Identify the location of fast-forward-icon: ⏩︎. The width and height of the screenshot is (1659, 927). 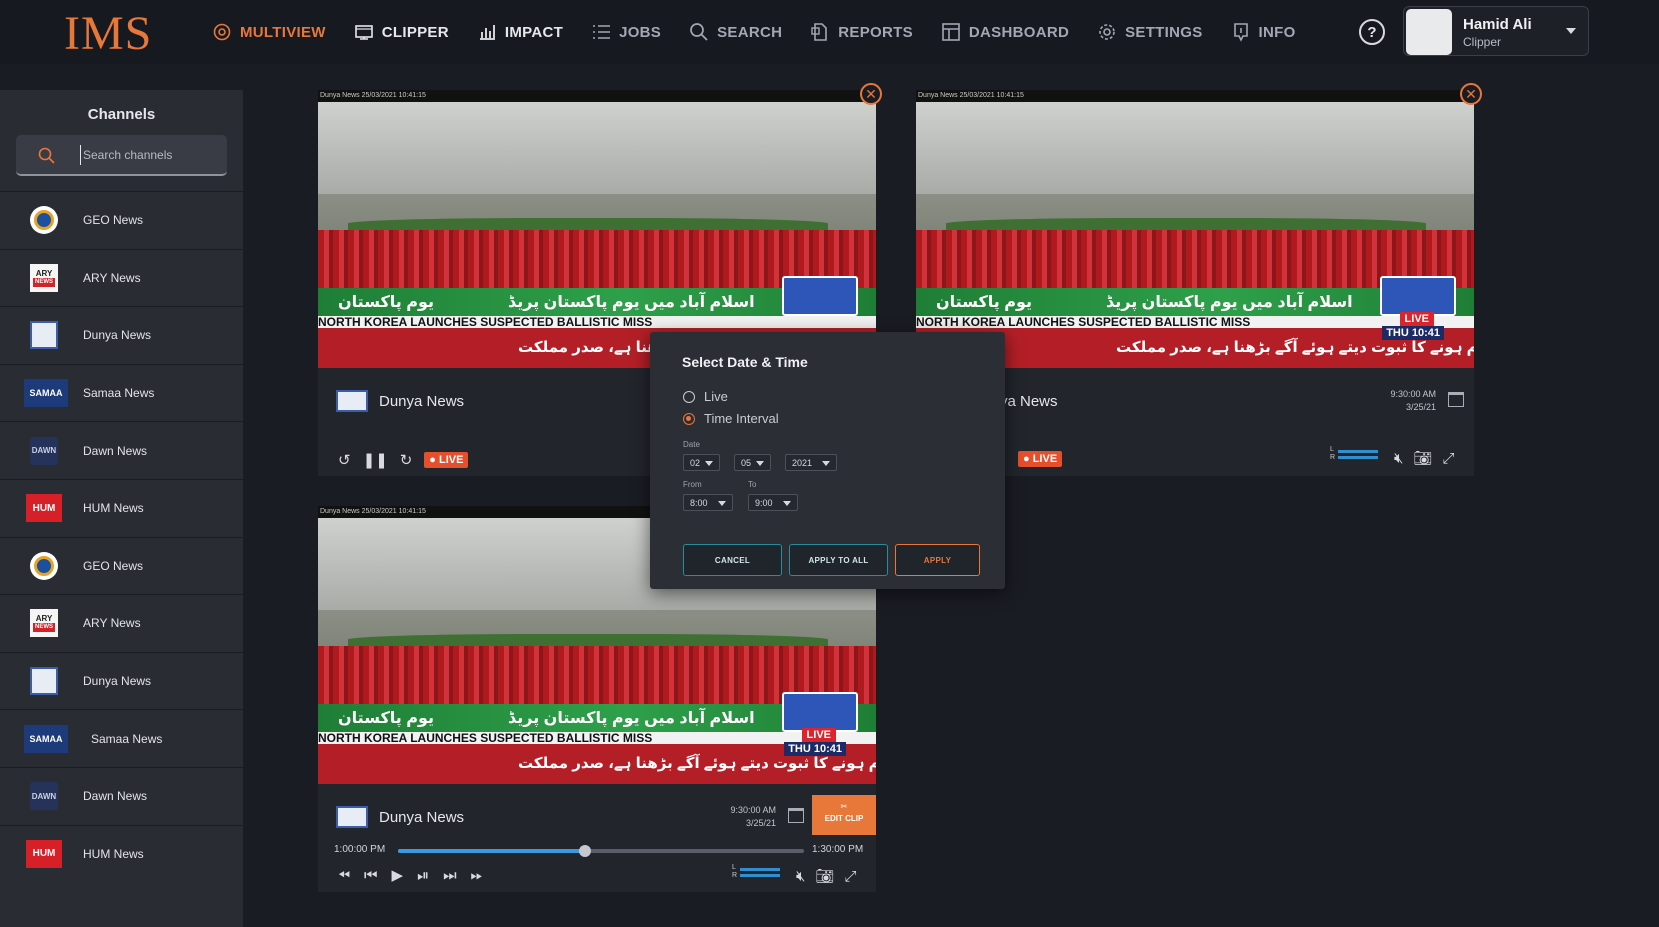
(477, 875).